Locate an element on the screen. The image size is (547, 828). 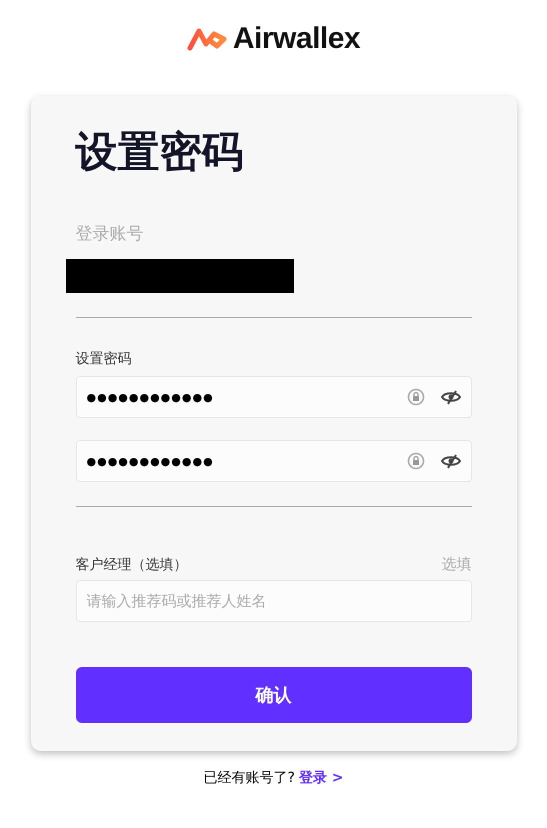
optional-hint: 选填 is located at coordinates (457, 564).